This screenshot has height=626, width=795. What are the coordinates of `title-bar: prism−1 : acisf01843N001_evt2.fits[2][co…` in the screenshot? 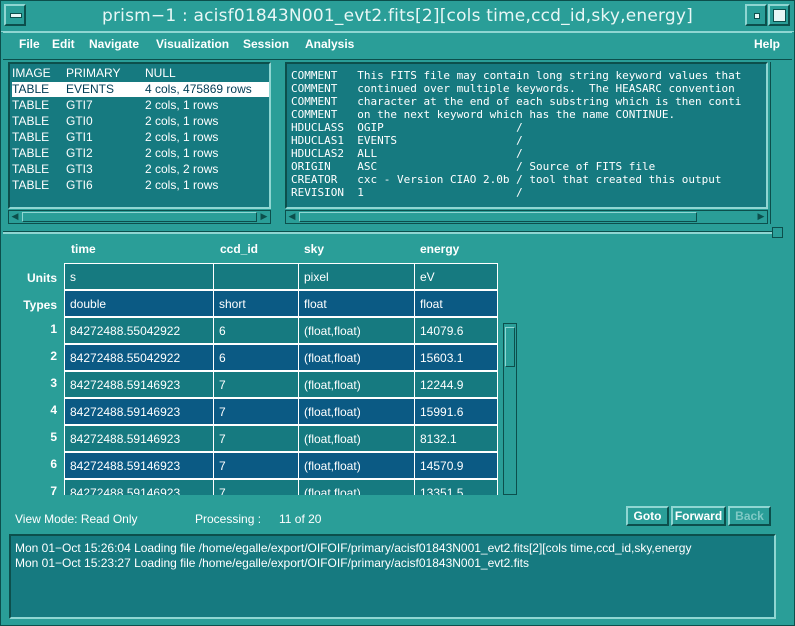 It's located at (397, 16).